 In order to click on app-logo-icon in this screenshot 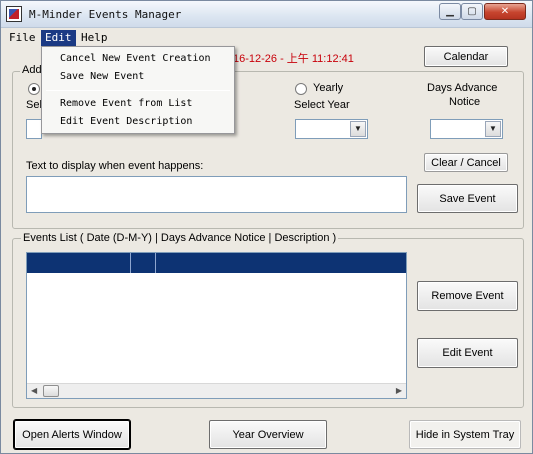, I will do `click(14, 14)`.